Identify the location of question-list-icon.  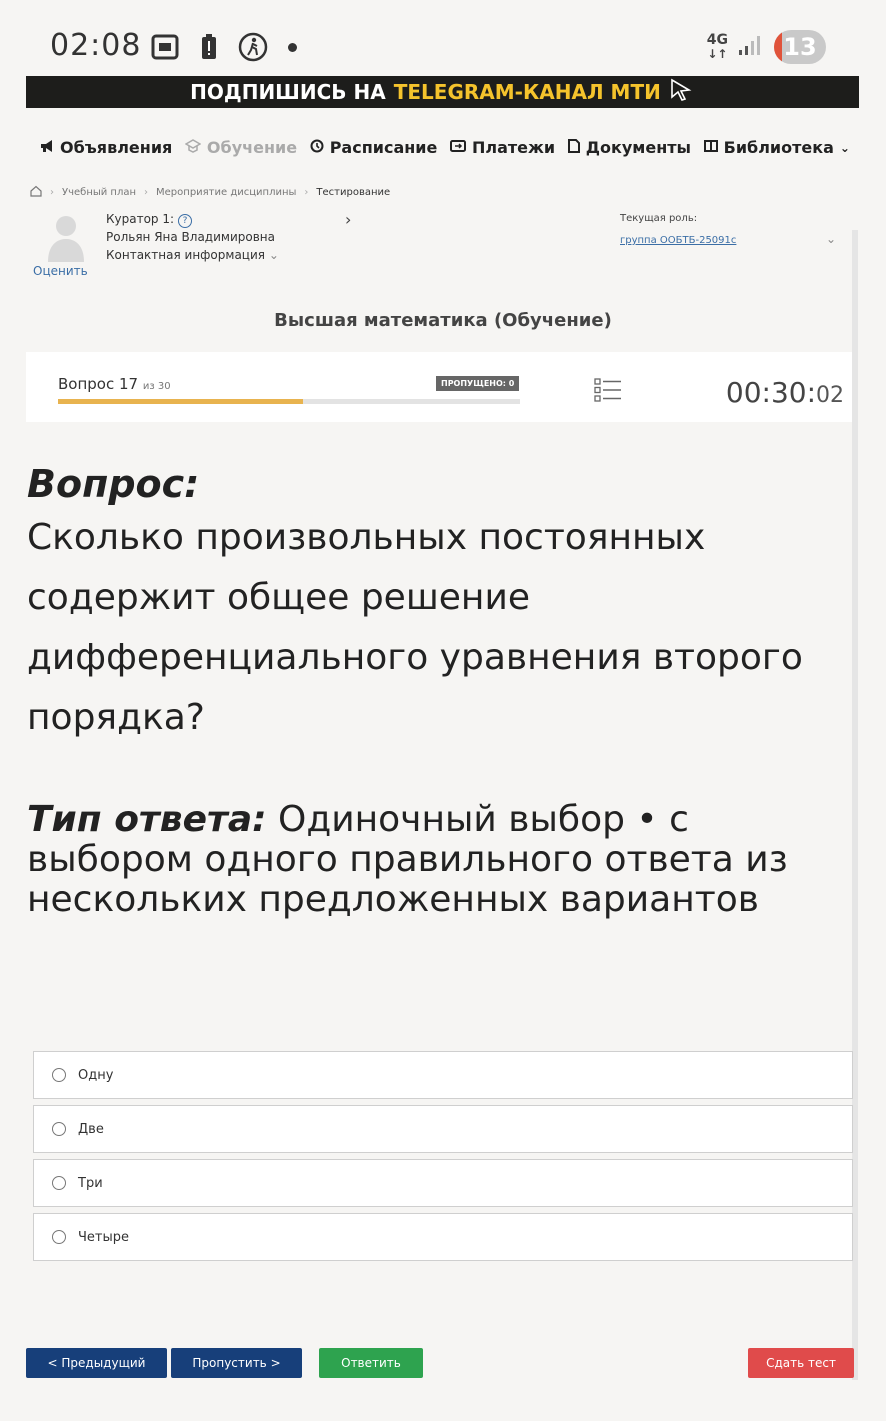
(608, 390).